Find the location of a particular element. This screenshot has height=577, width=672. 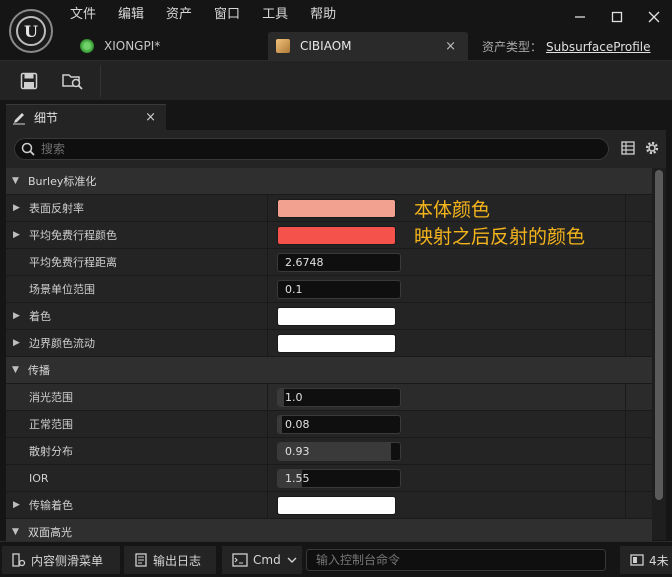

tab-details: 细节 × is located at coordinates (86, 117).